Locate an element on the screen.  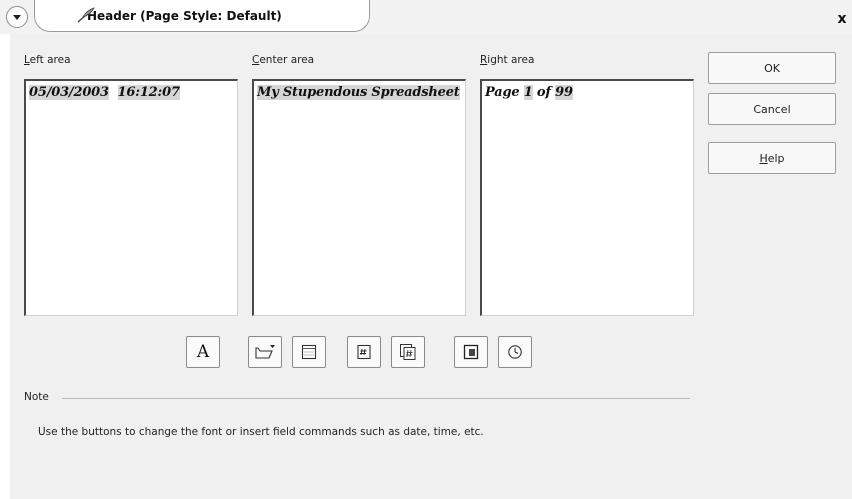
date-button is located at coordinates (471, 352).